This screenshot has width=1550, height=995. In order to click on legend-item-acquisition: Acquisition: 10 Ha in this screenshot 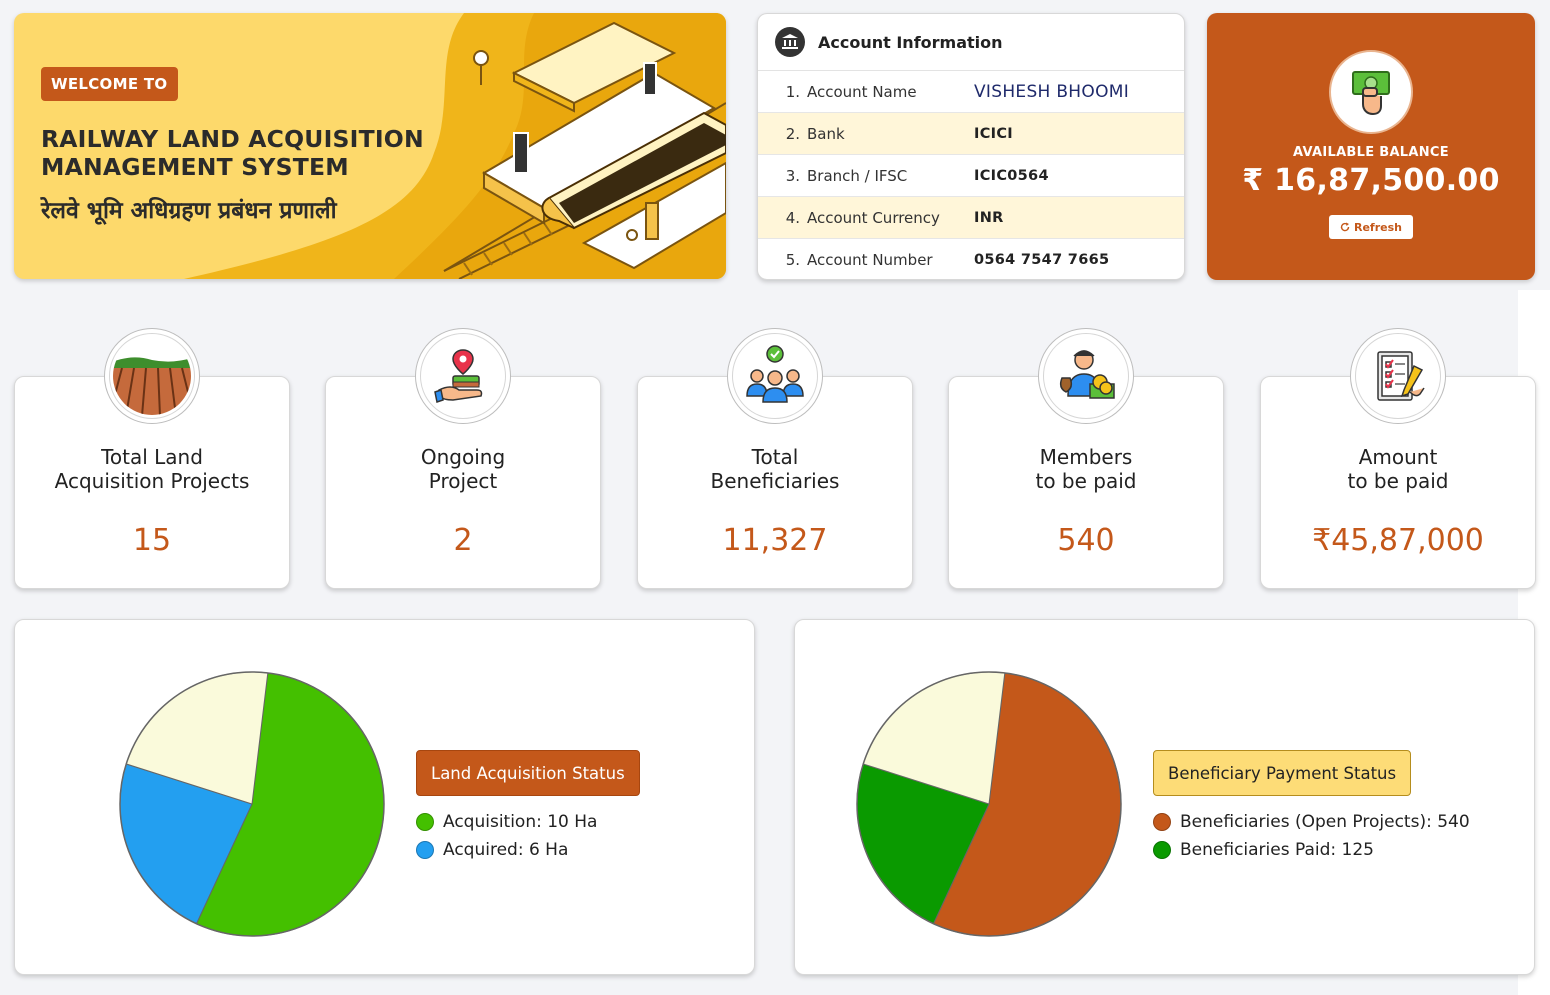, I will do `click(506, 822)`.